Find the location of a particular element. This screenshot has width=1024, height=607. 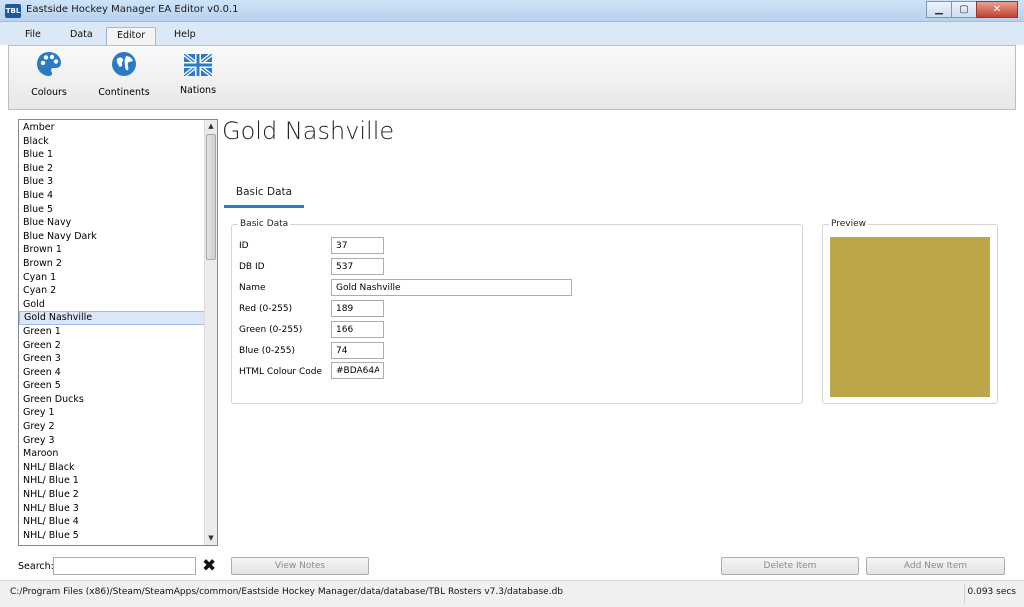

list-item: Blue 5 is located at coordinates (112, 210).